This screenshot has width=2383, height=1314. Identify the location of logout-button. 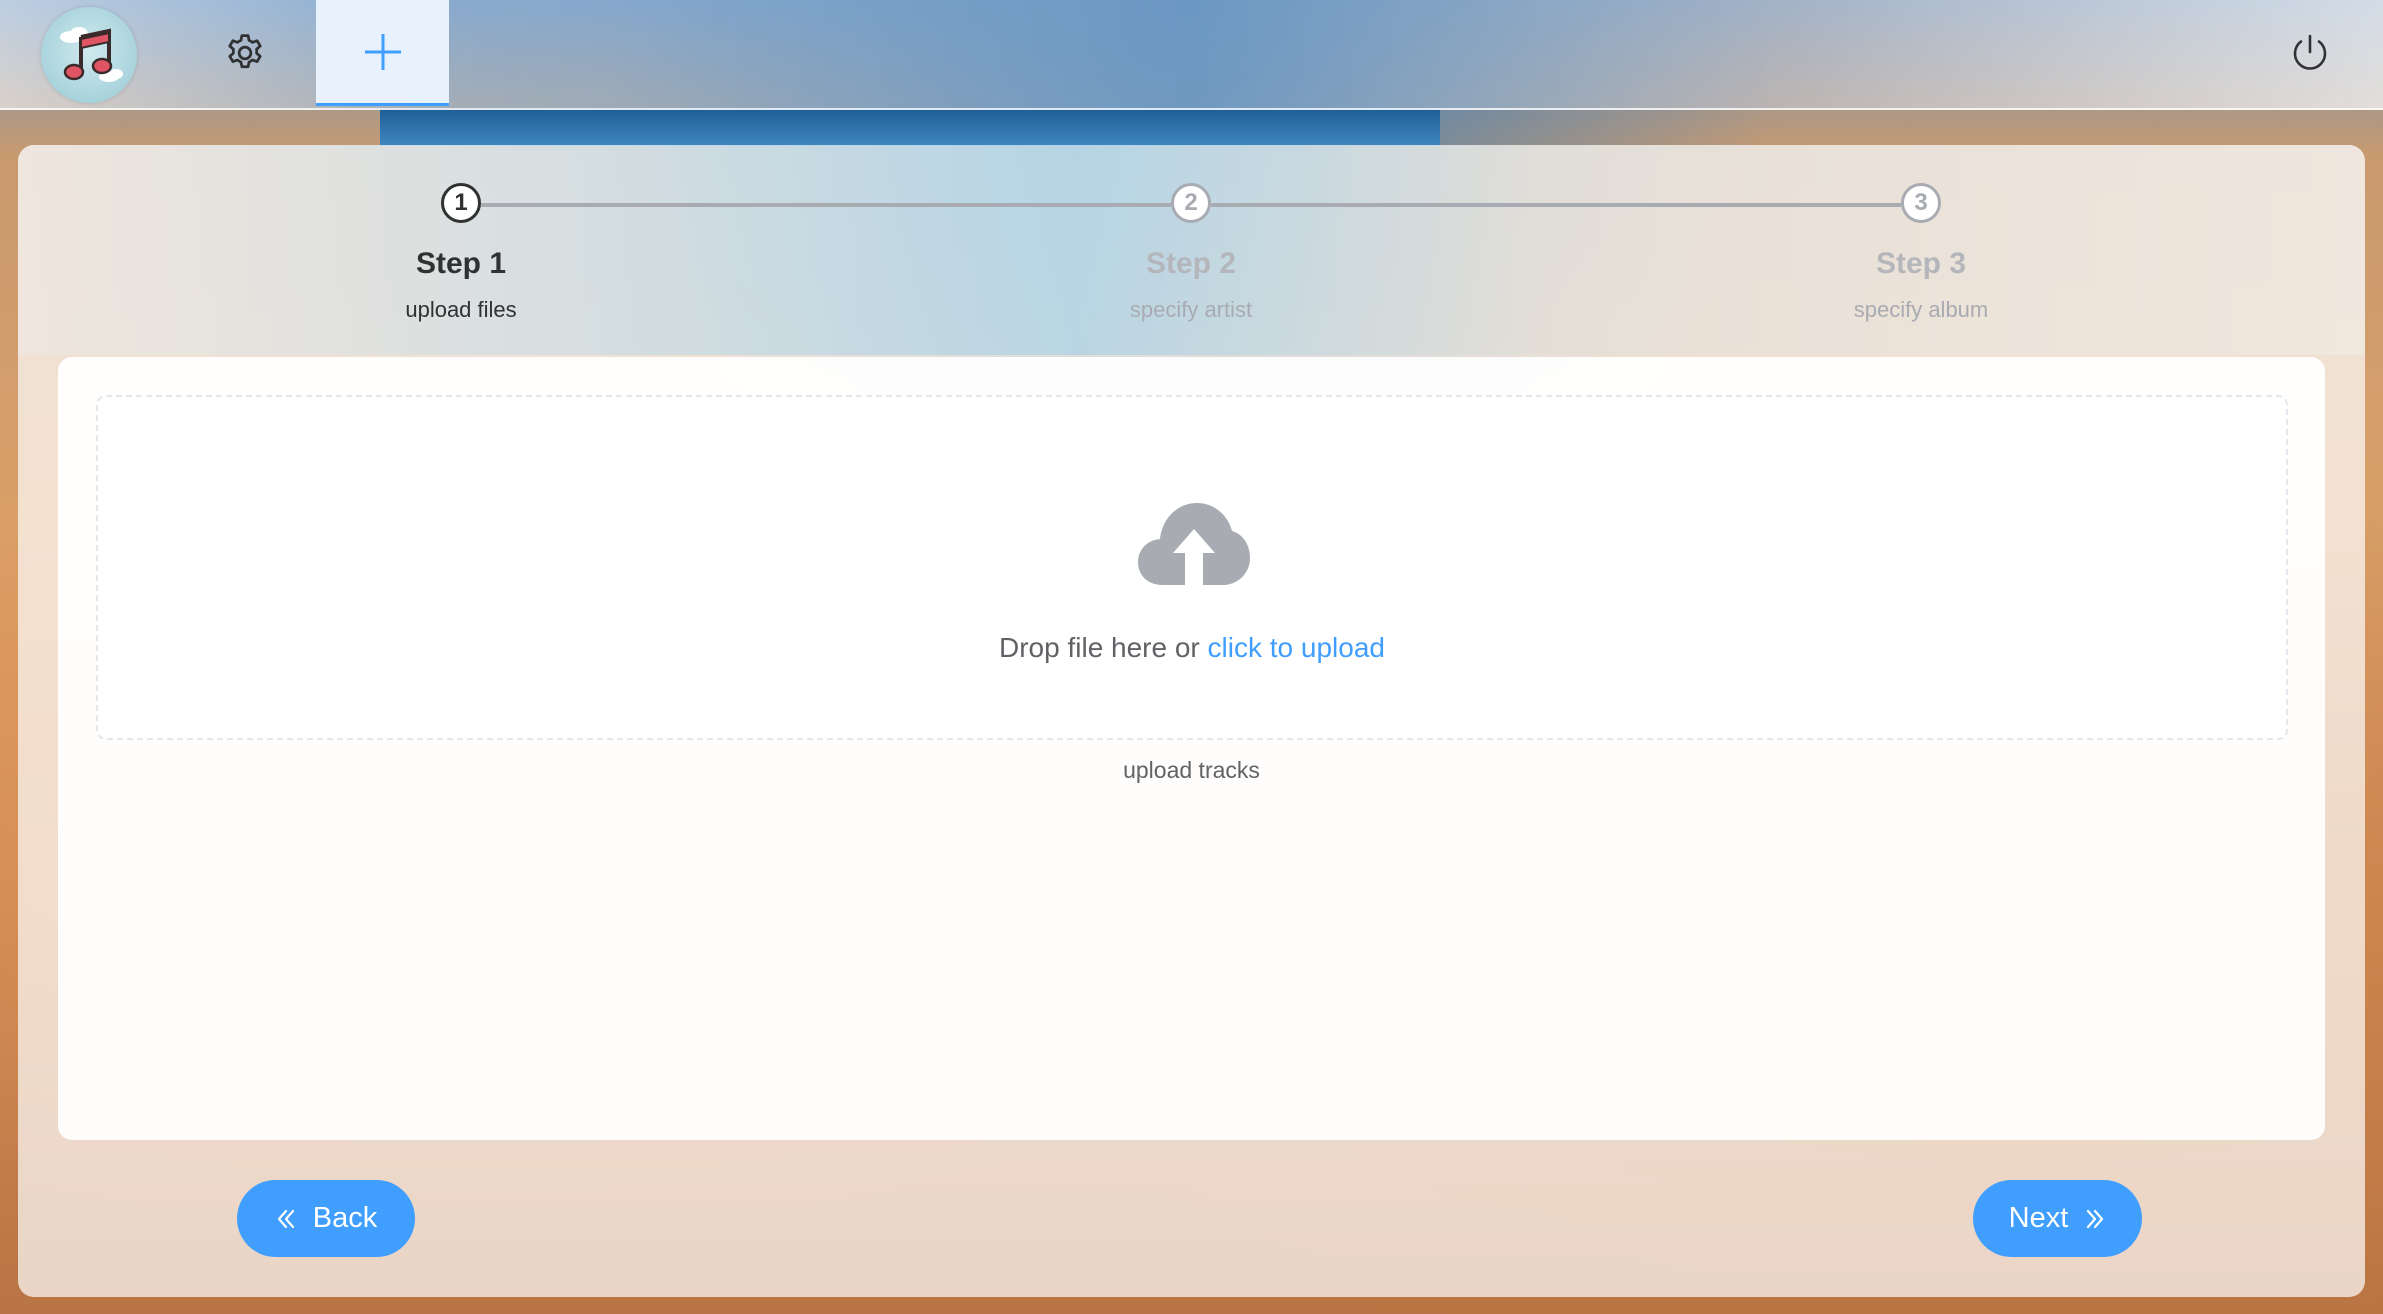
(2310, 53).